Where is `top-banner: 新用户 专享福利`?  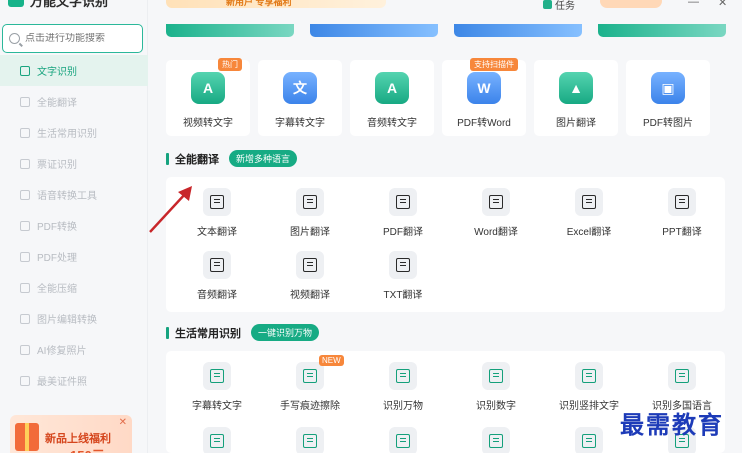 top-banner: 新用户 专享福利 is located at coordinates (276, 4).